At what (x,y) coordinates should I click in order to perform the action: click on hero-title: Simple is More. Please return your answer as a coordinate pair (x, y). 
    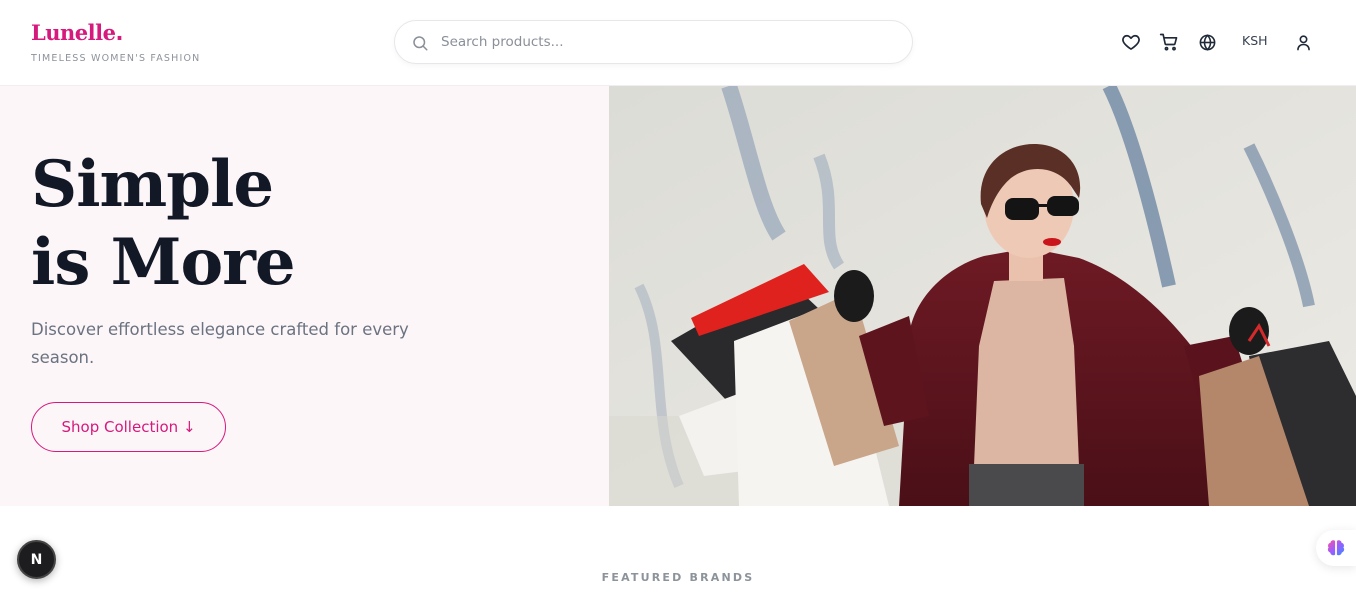
    Looking at the image, I should click on (163, 224).